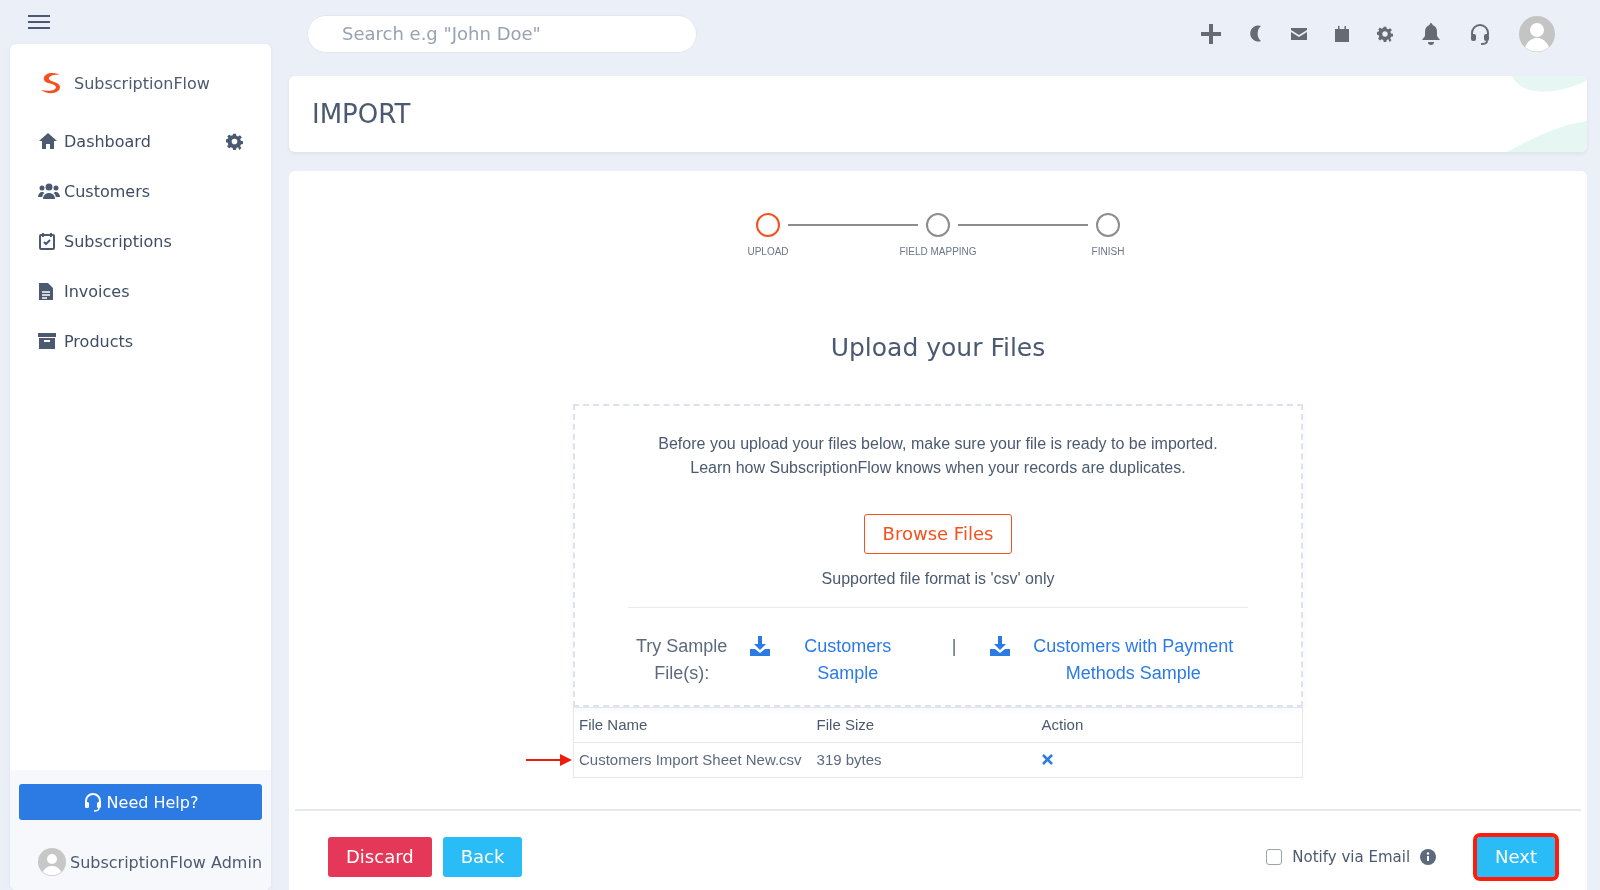 Image resolution: width=1600 pixels, height=890 pixels. I want to click on sample-file-link: Customers with Payment Methods Sample, so click(1133, 659).